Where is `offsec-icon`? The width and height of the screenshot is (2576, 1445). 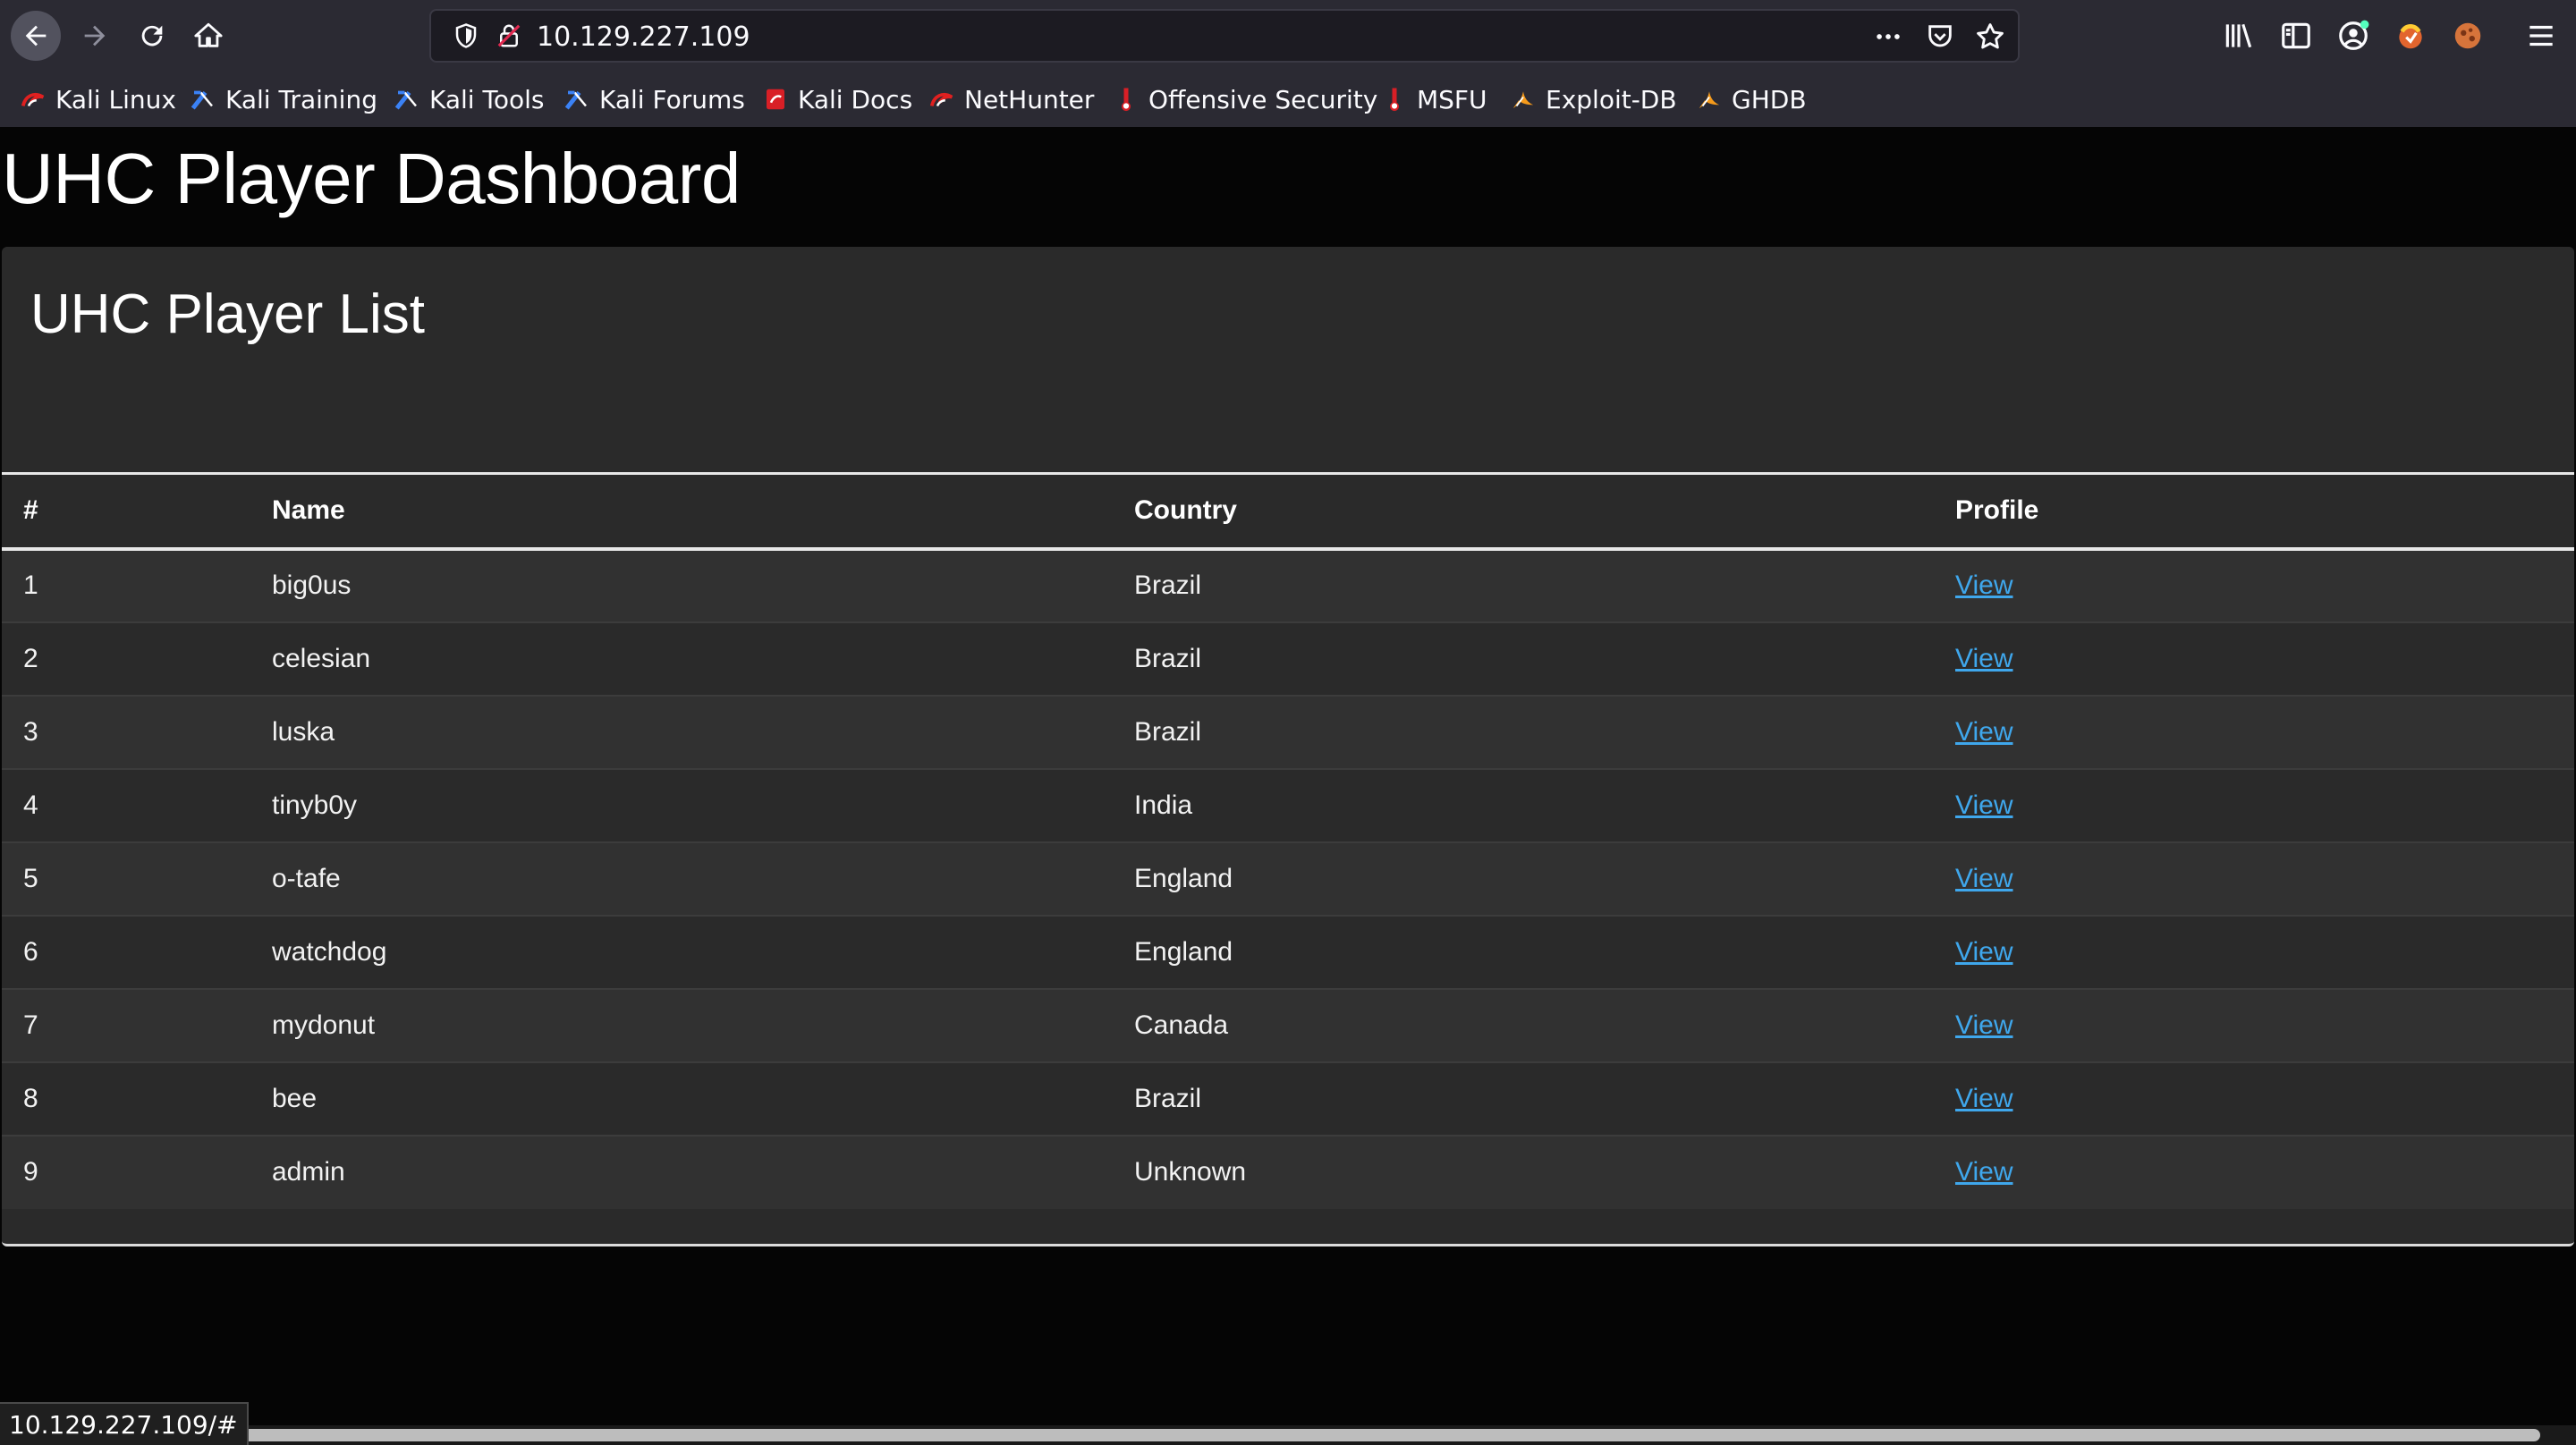 offsec-icon is located at coordinates (1126, 100).